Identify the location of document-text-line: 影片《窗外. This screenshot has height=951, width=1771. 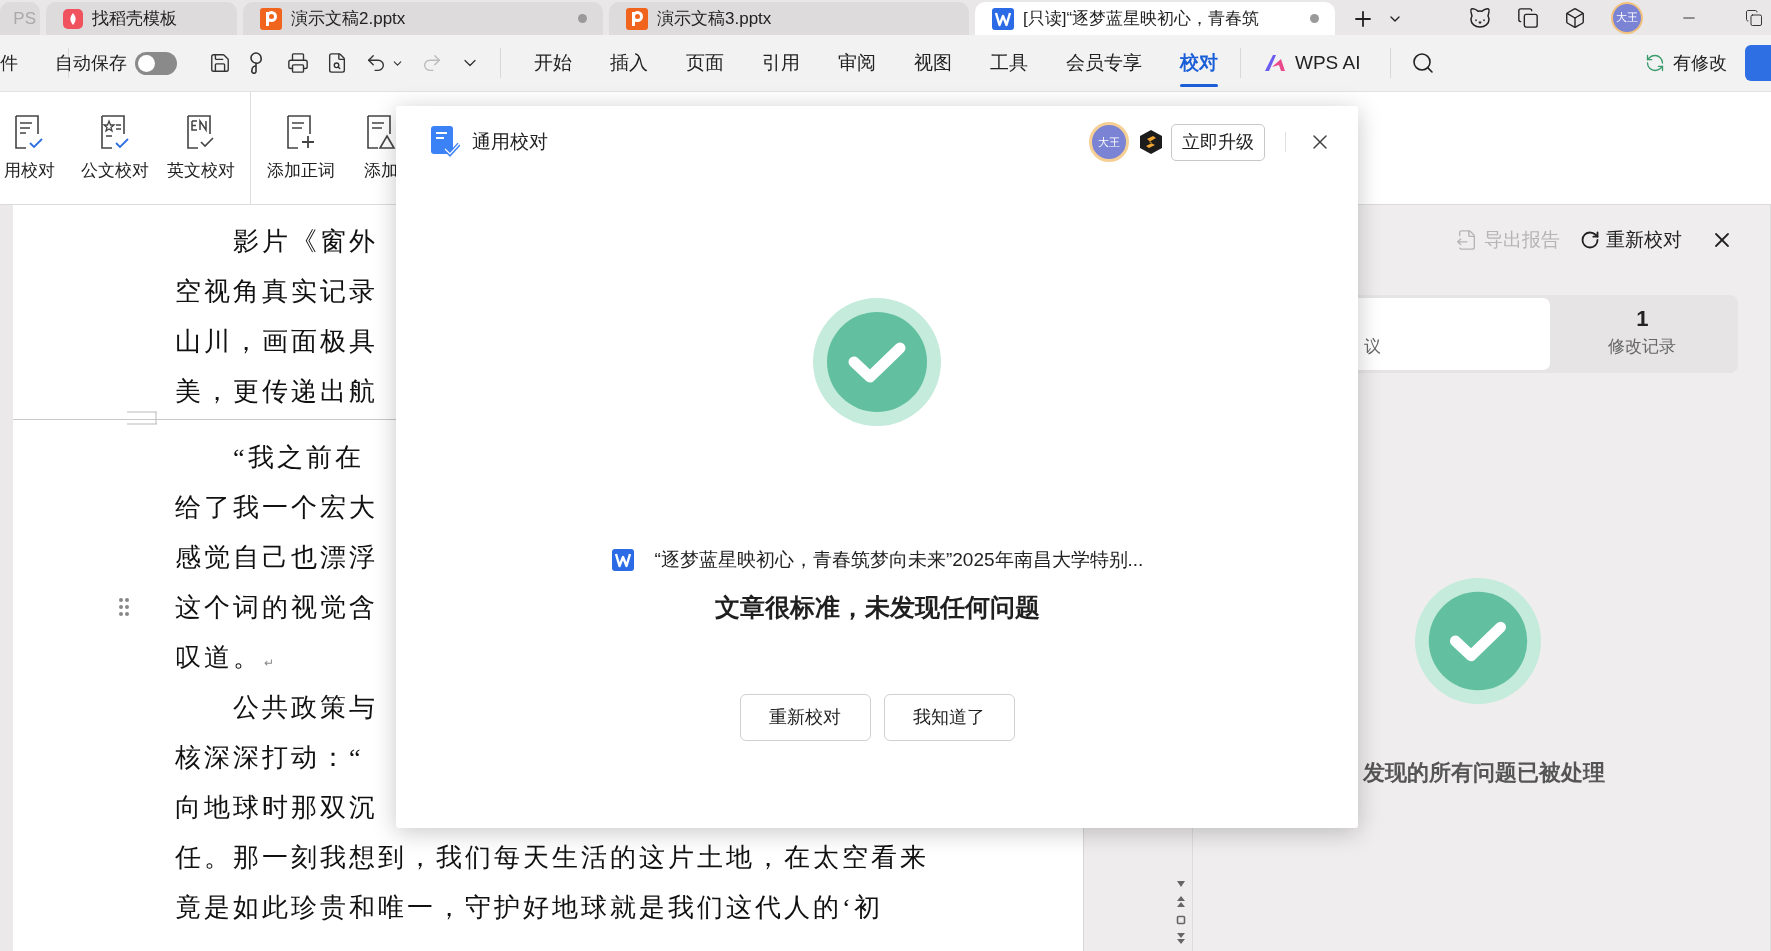
(305, 241).